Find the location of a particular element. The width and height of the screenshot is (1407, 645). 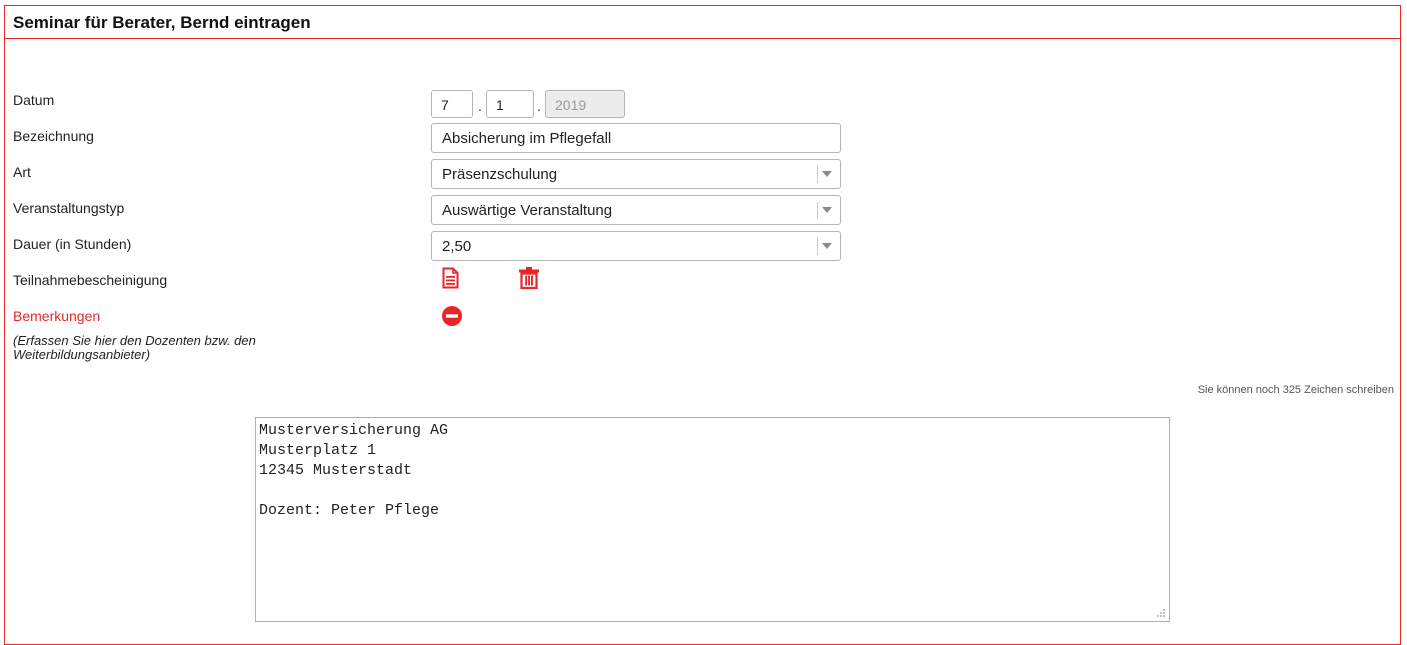

resize-grip-icon is located at coordinates (1161, 613).